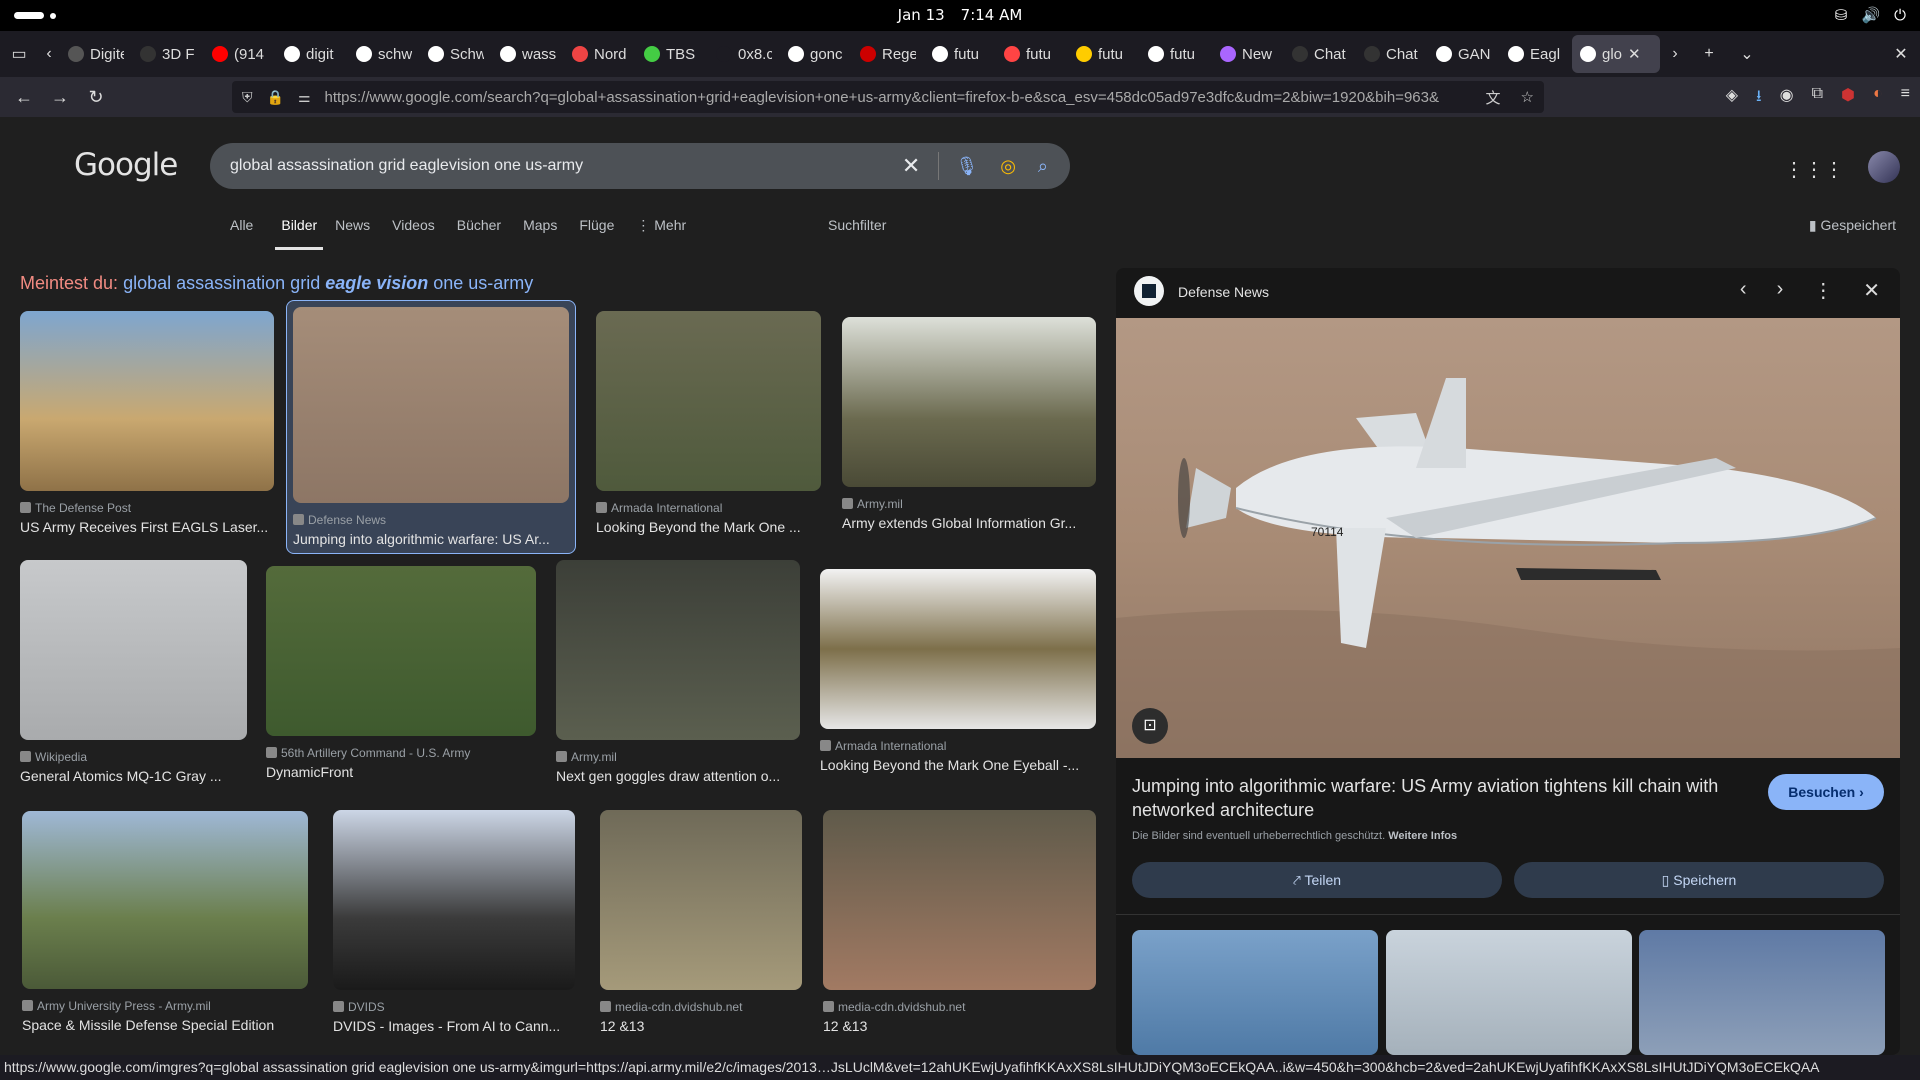  What do you see at coordinates (857, 225) in the screenshot?
I see `search-filter-button: Suchfilter` at bounding box center [857, 225].